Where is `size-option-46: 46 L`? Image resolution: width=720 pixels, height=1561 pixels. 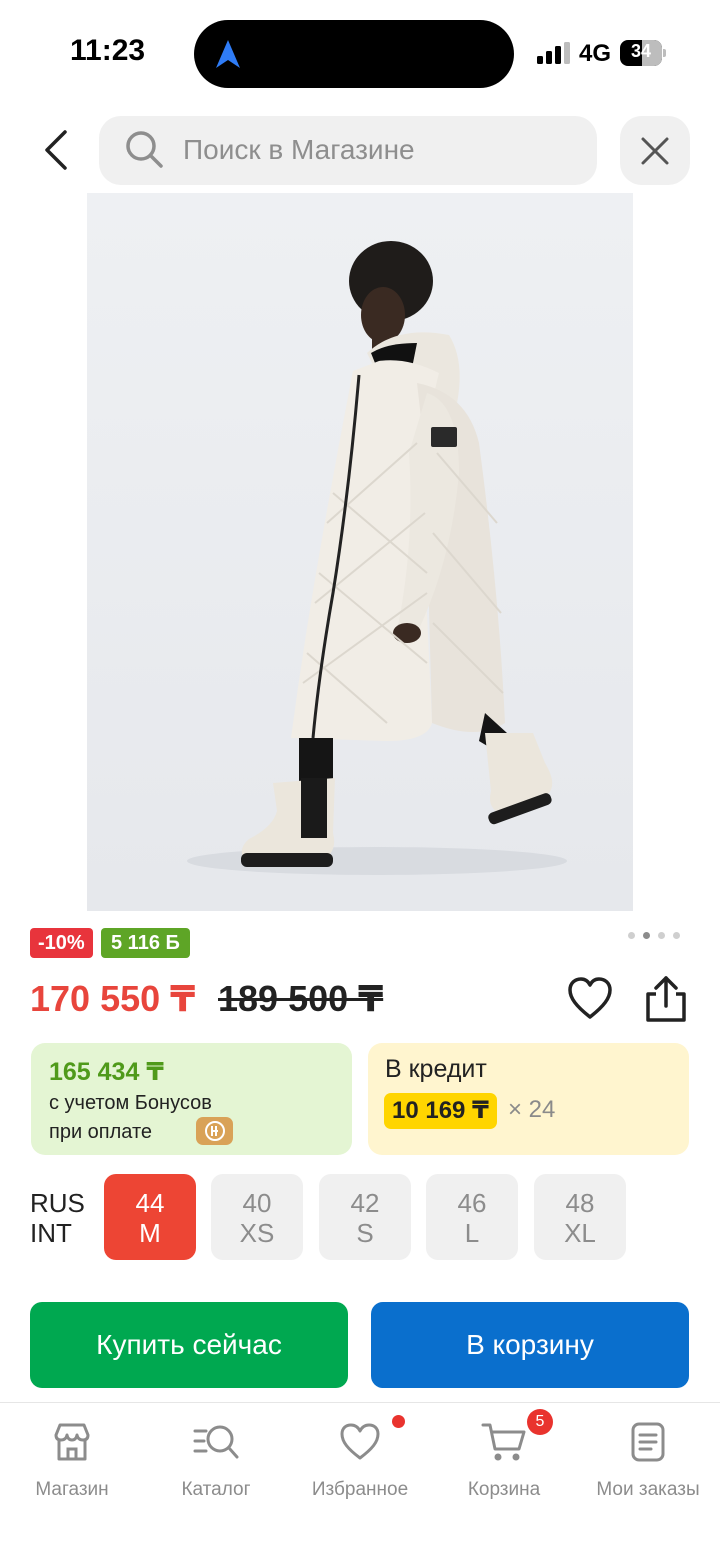
size-option-46: 46 L is located at coordinates (472, 1217).